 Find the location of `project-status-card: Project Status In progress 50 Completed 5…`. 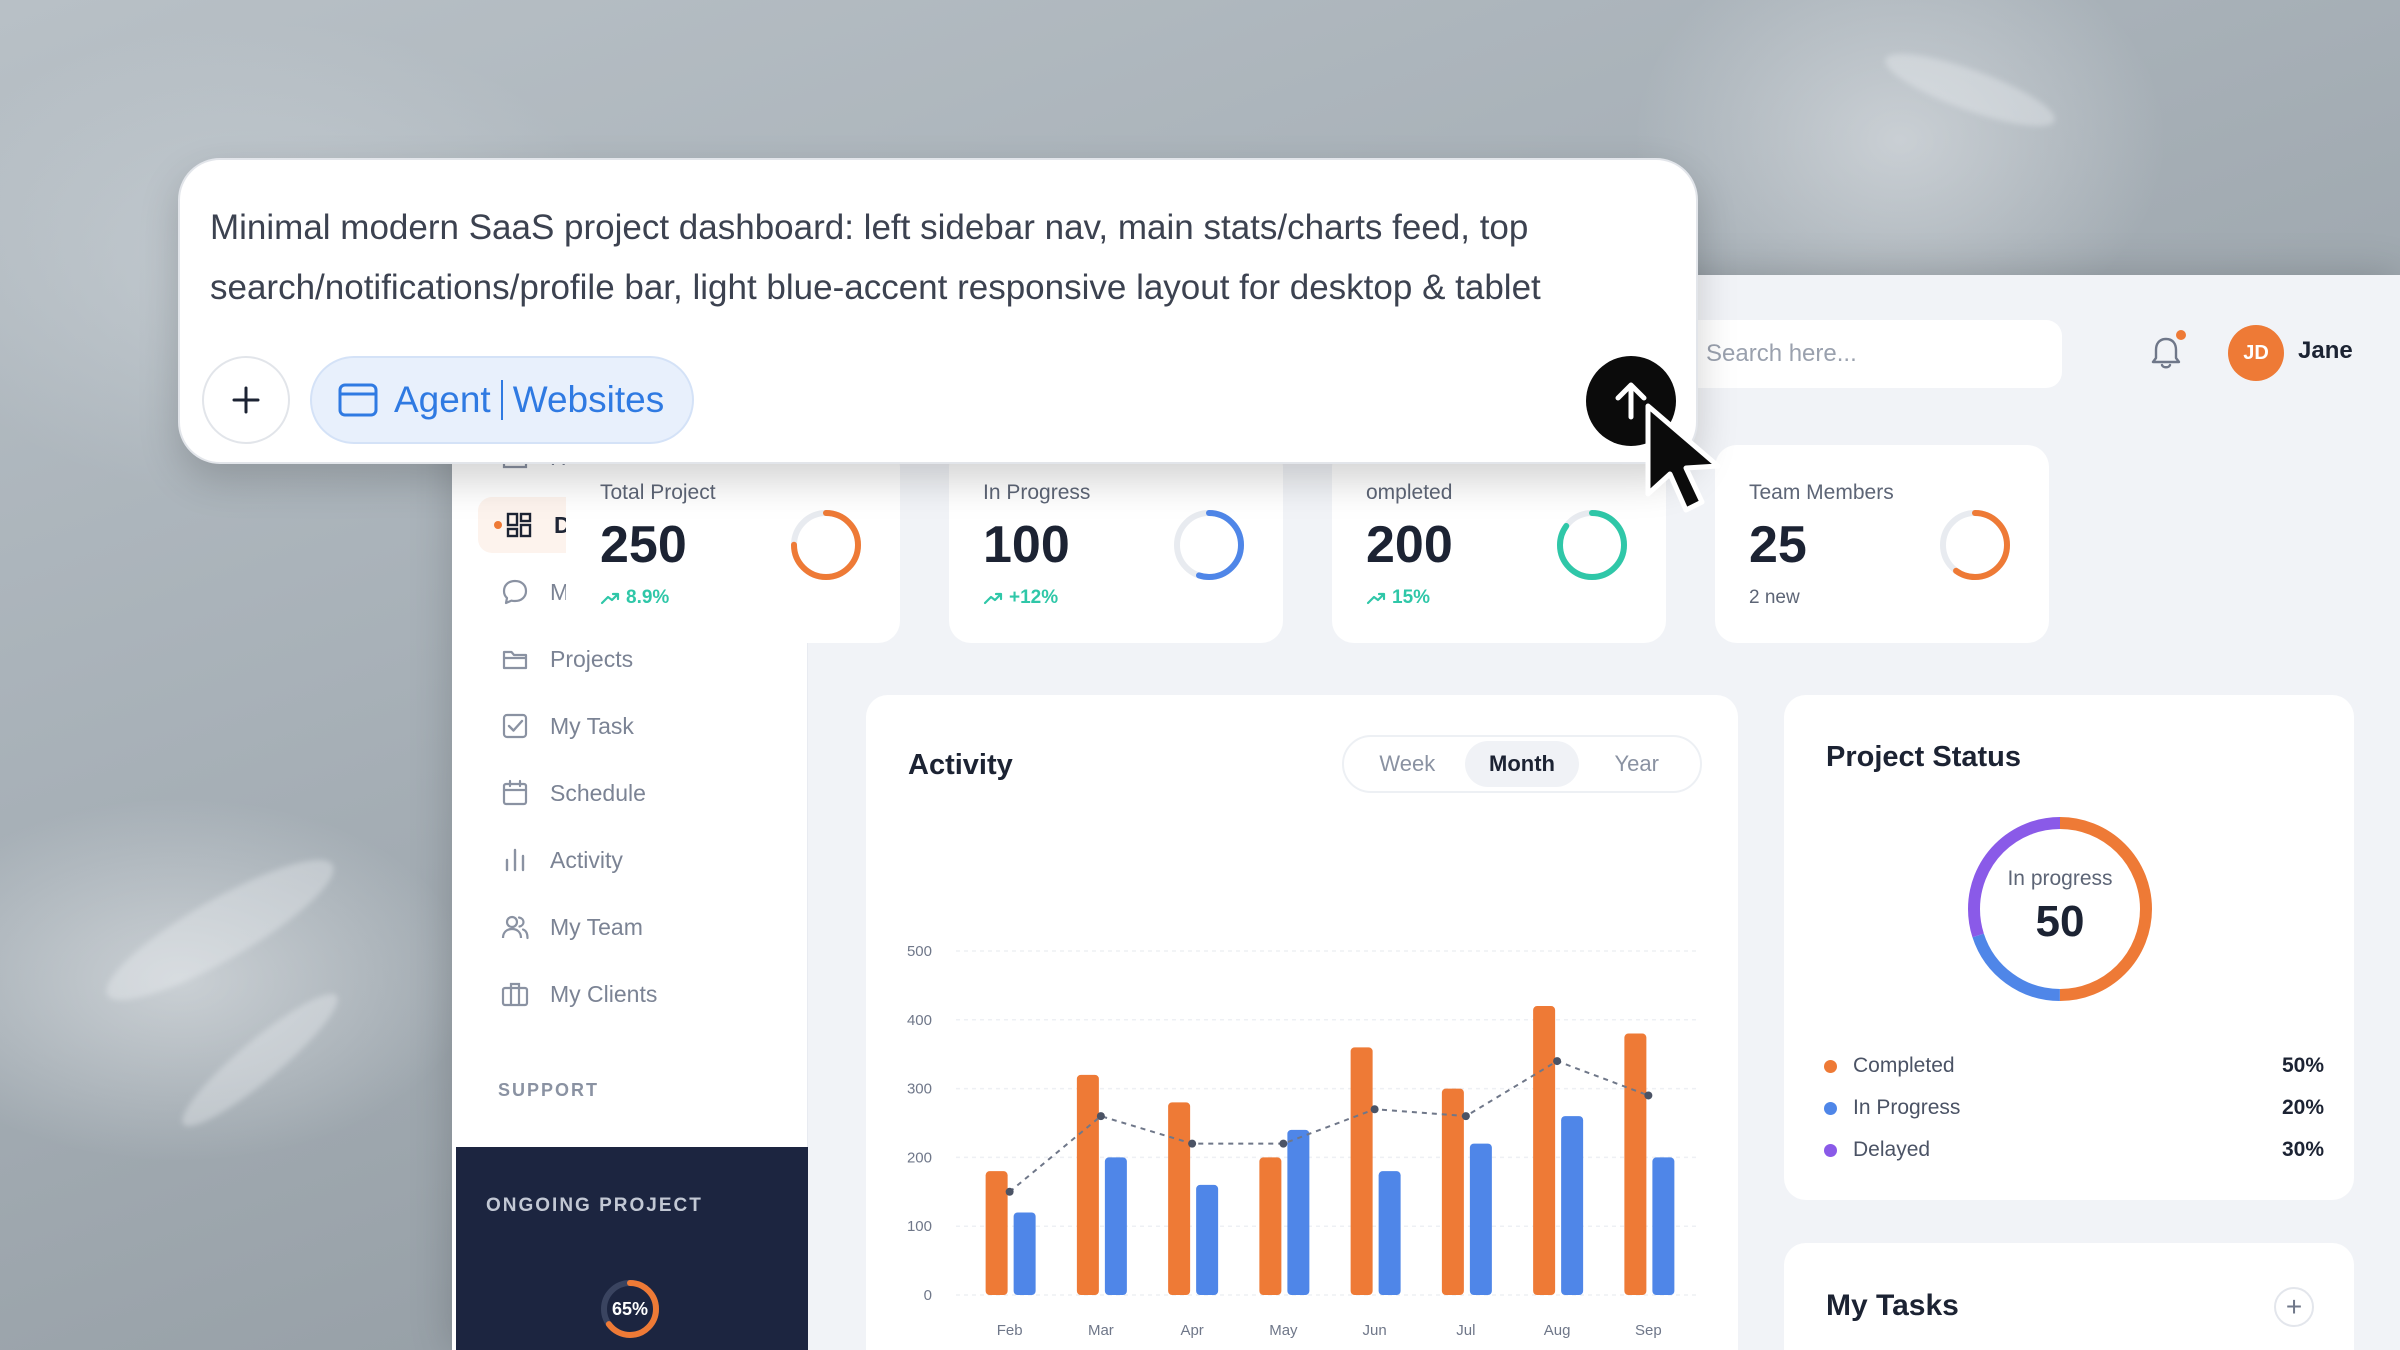

project-status-card: Project Status In progress 50 Completed 5… is located at coordinates (2069, 947).